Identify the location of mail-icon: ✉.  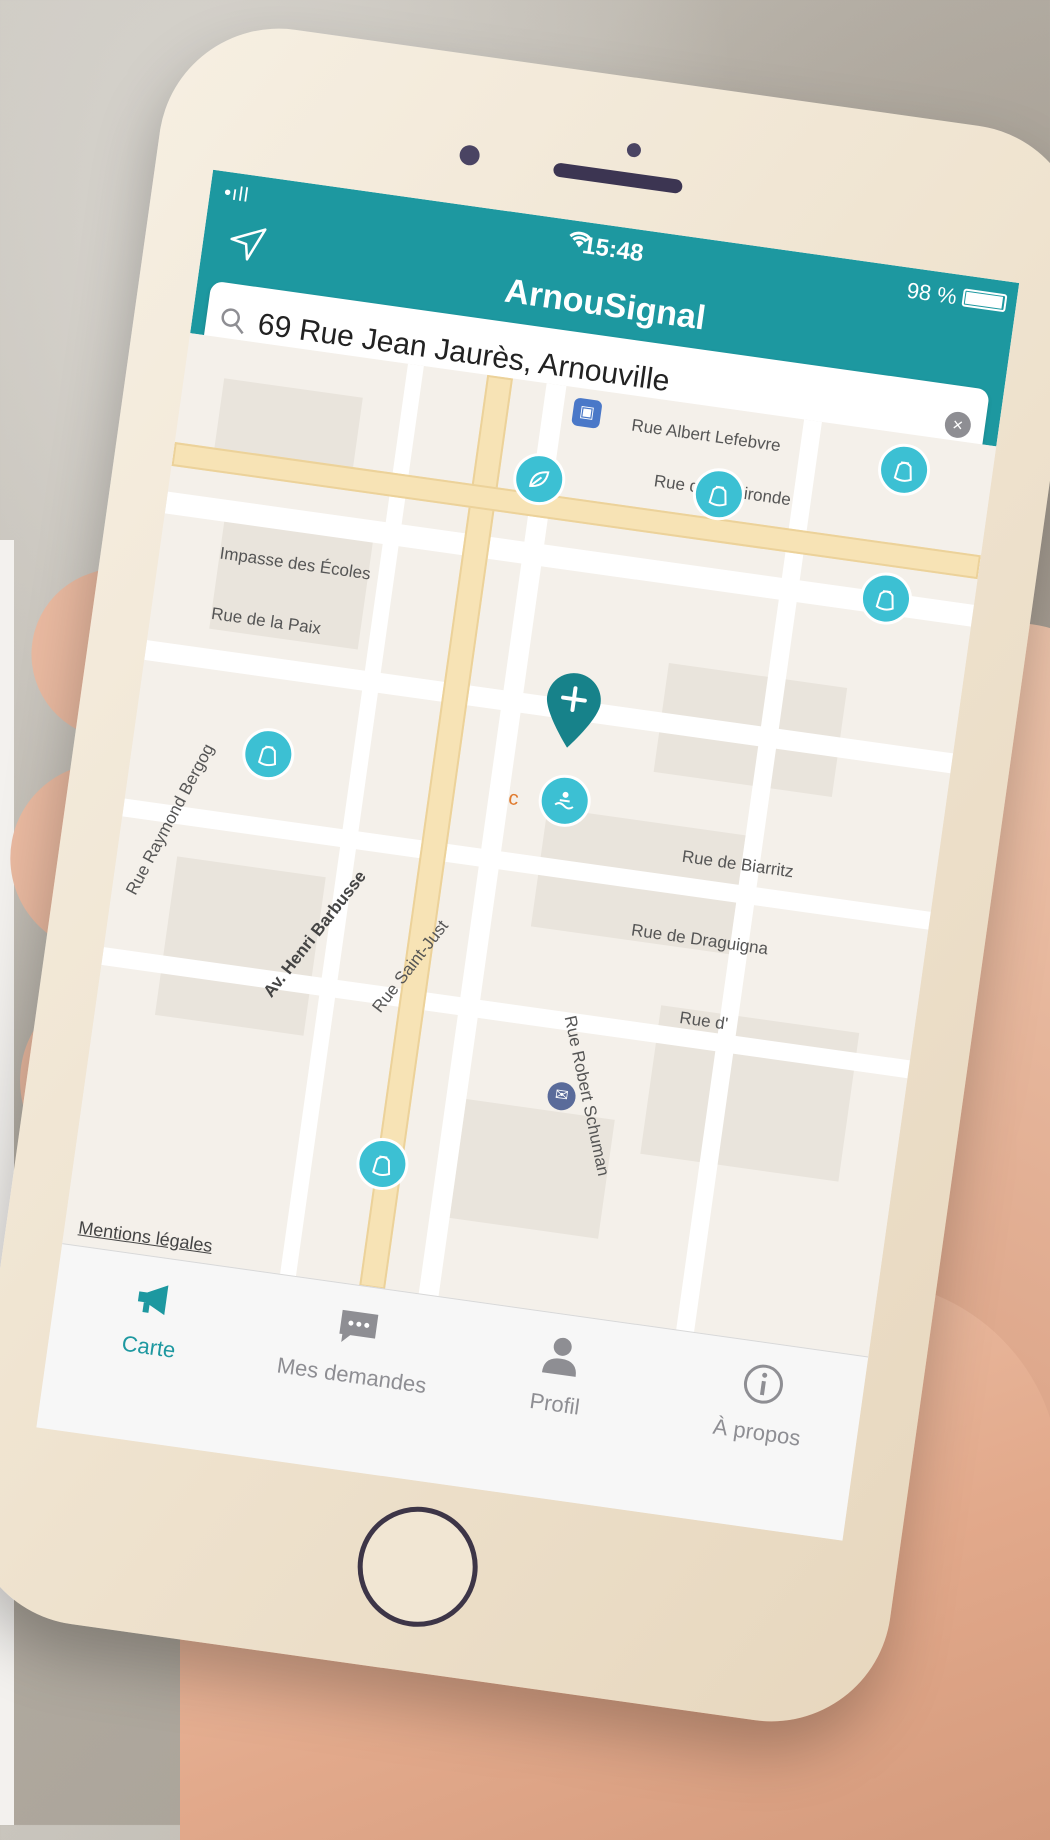
(561, 1096).